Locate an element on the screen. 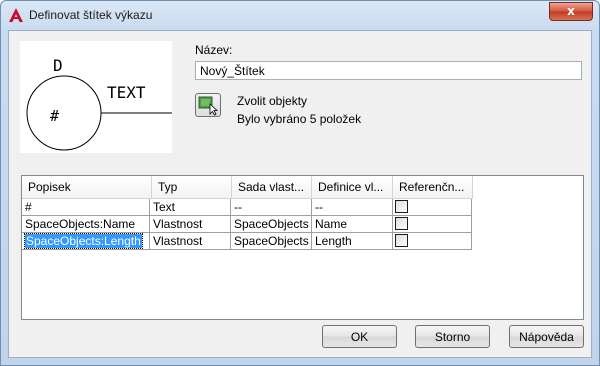 This screenshot has height=366, width=600. cell-property-definition: -- is located at coordinates (352, 207).